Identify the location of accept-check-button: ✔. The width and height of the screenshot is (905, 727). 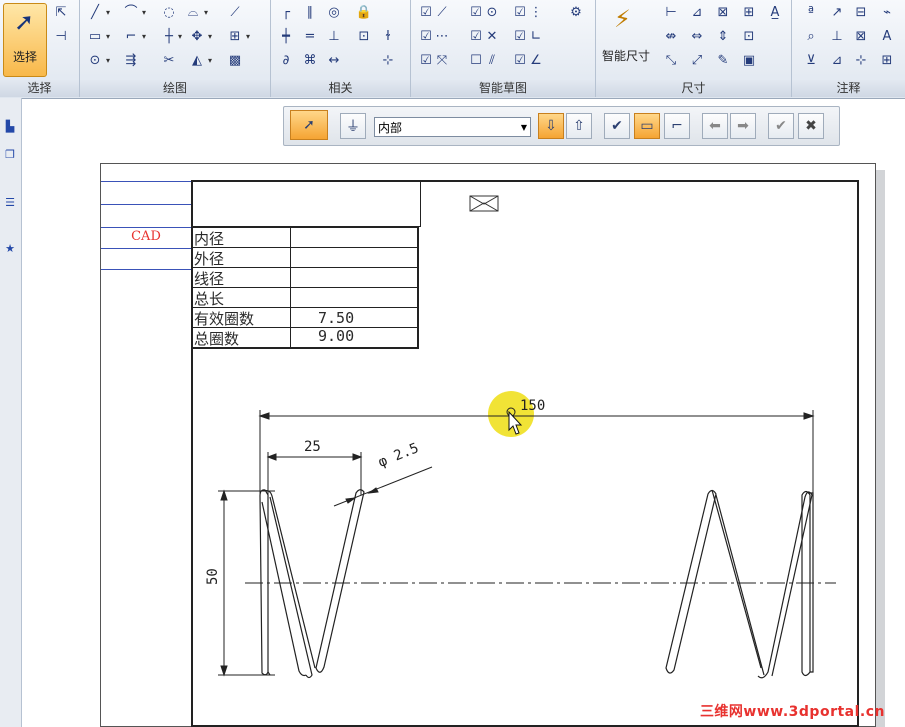
(617, 126).